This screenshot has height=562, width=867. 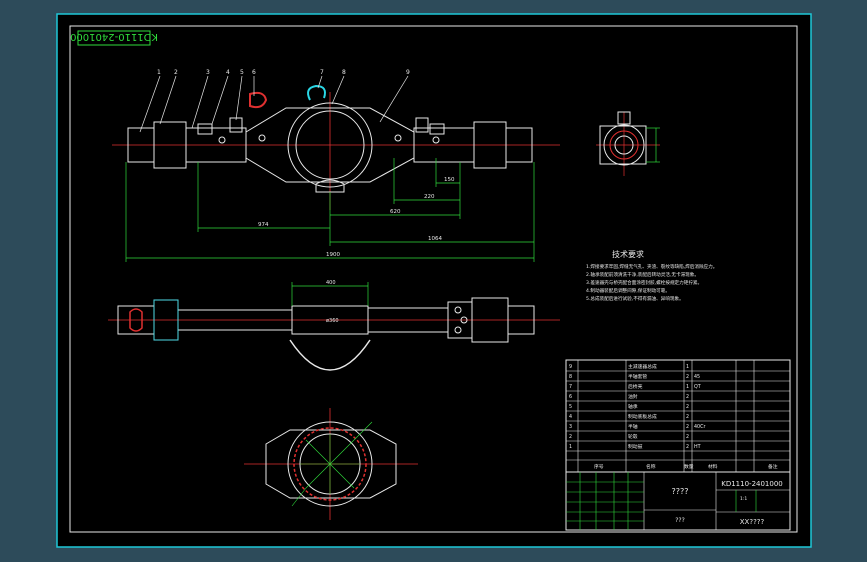 I want to click on tech-req-line-4: 4.制动器装配后调整间隙,保证制动可靠。, so click(x=628, y=290).